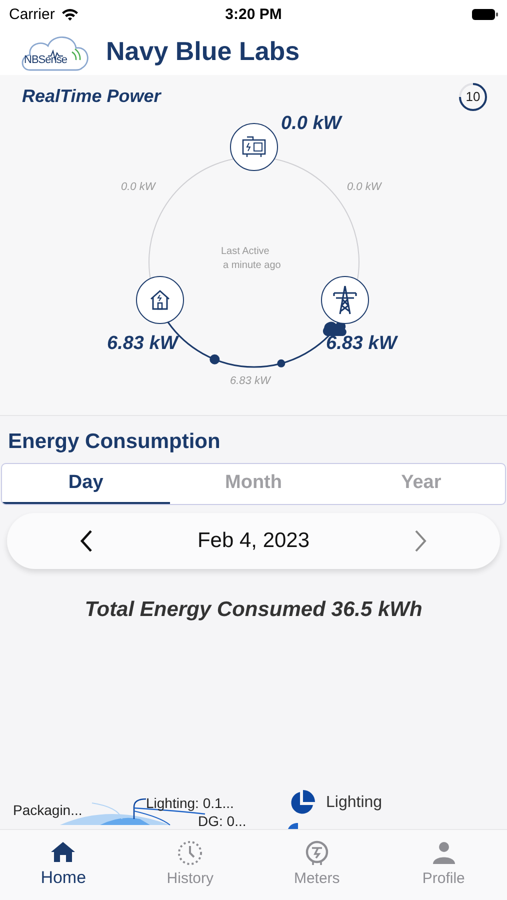 This screenshot has height=900, width=507. What do you see at coordinates (252, 265) in the screenshot?
I see `last-active-time: a minute ago` at bounding box center [252, 265].